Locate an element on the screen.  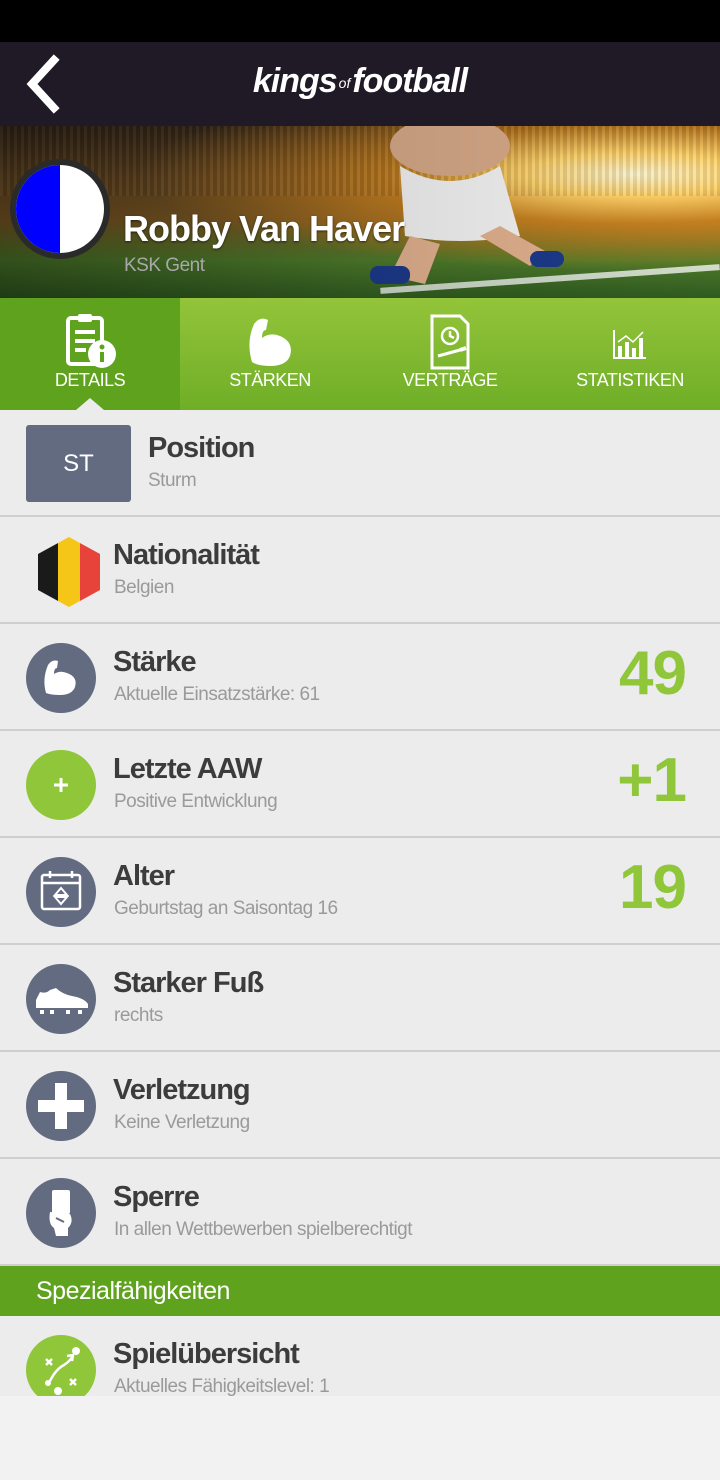
position-value: Sturm is located at coordinates (172, 480).